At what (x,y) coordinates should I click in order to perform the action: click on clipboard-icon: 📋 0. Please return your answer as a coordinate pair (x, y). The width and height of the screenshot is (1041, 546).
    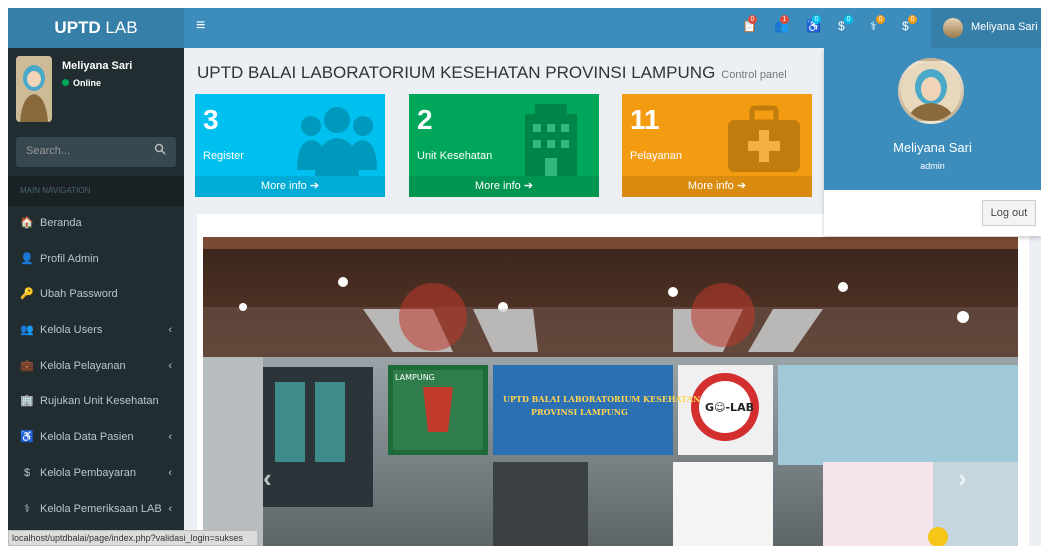
    Looking at the image, I should click on (749, 24).